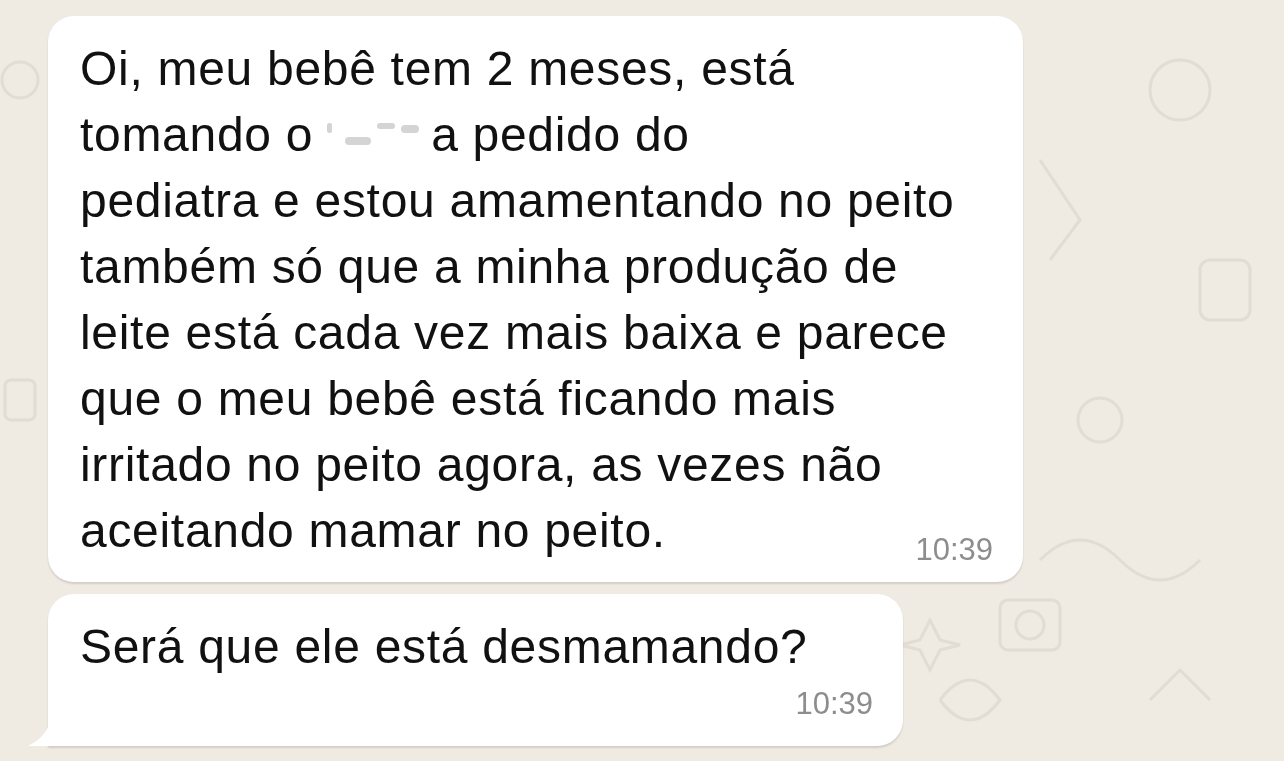 The height and width of the screenshot is (761, 1284). What do you see at coordinates (437, 69) in the screenshot?
I see `message-text: Oi, meu bebê tem 2 meses, está` at bounding box center [437, 69].